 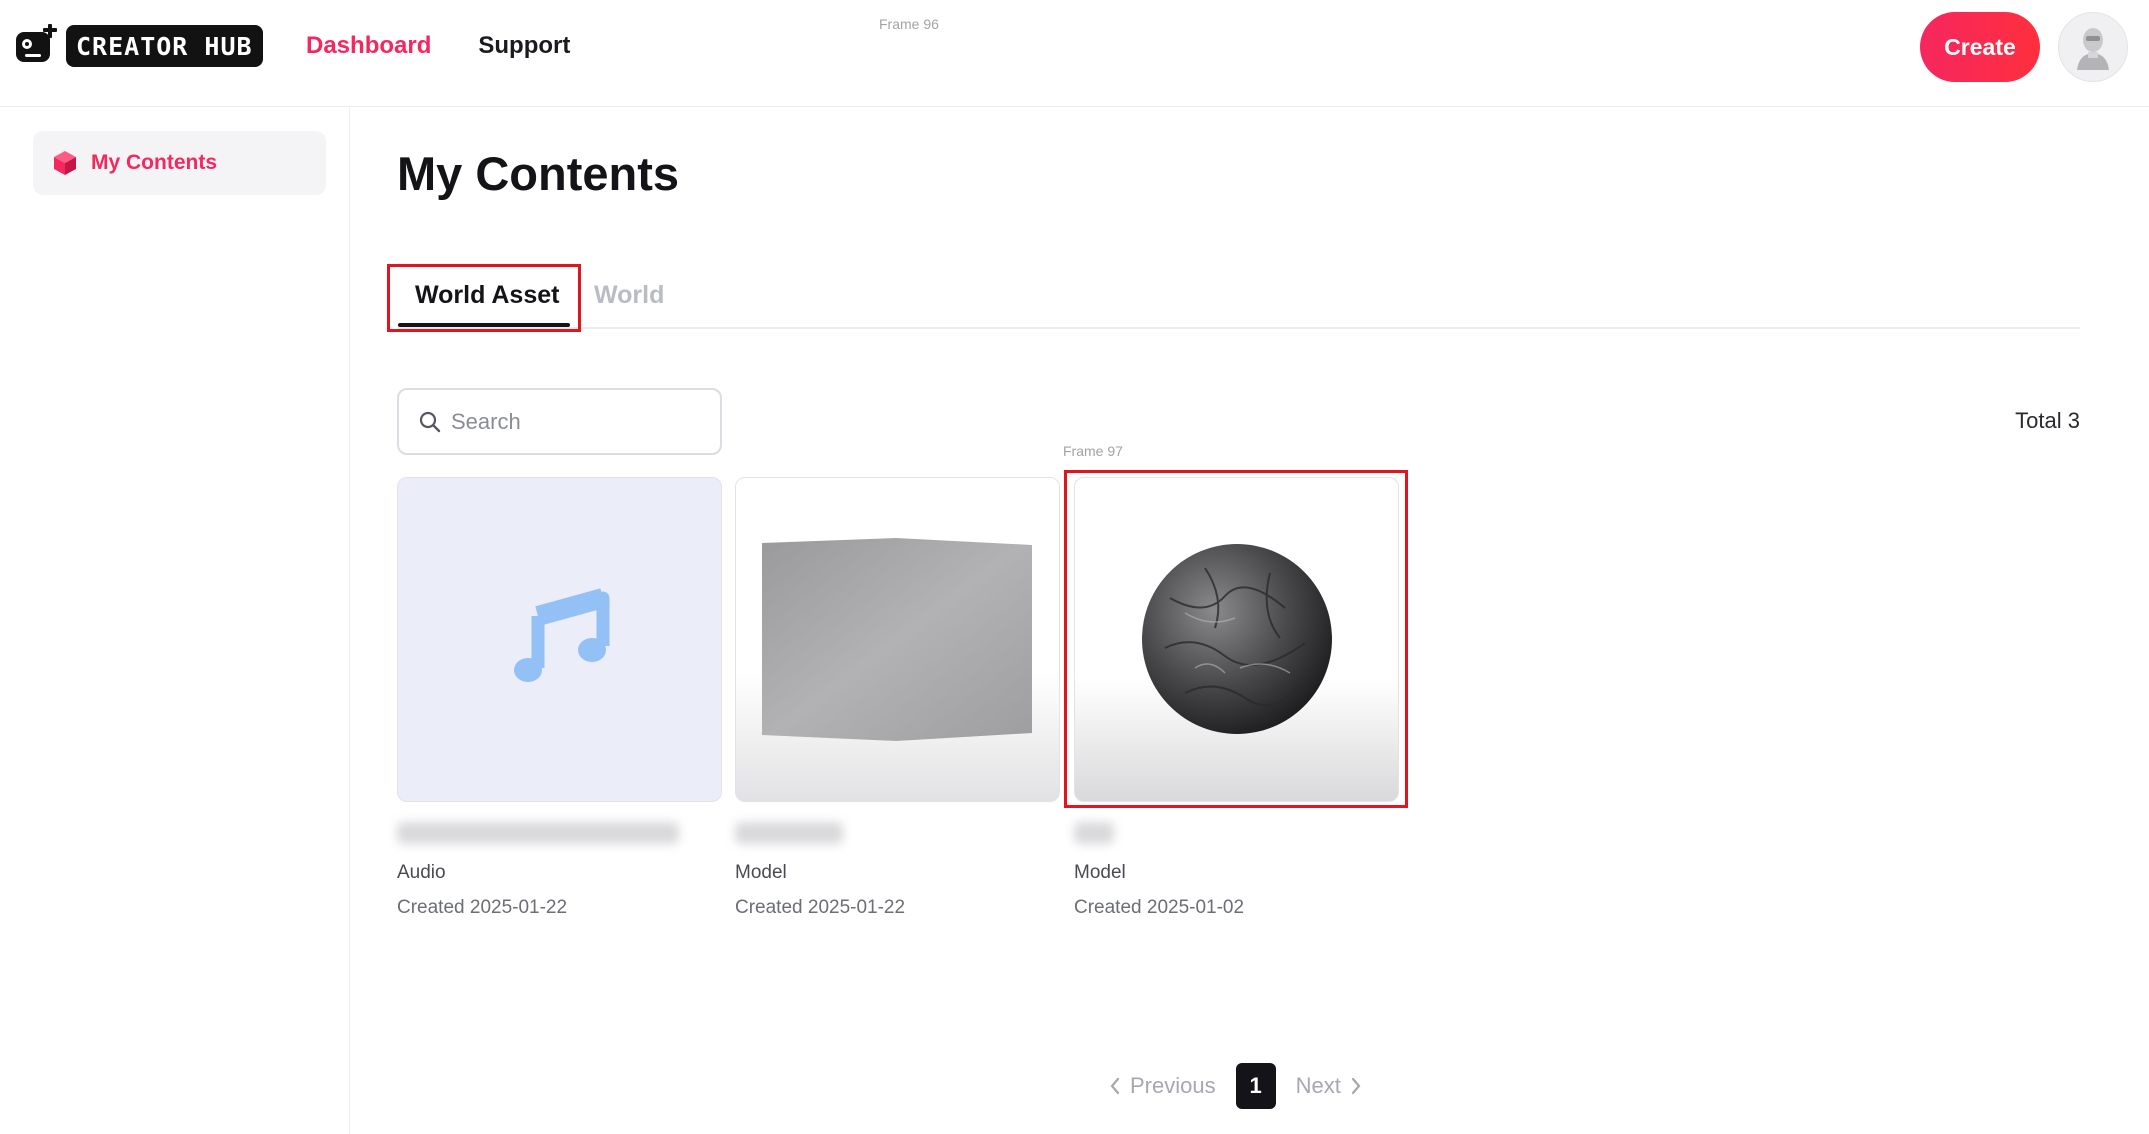 What do you see at coordinates (562, 635) in the screenshot?
I see `music-note-icon` at bounding box center [562, 635].